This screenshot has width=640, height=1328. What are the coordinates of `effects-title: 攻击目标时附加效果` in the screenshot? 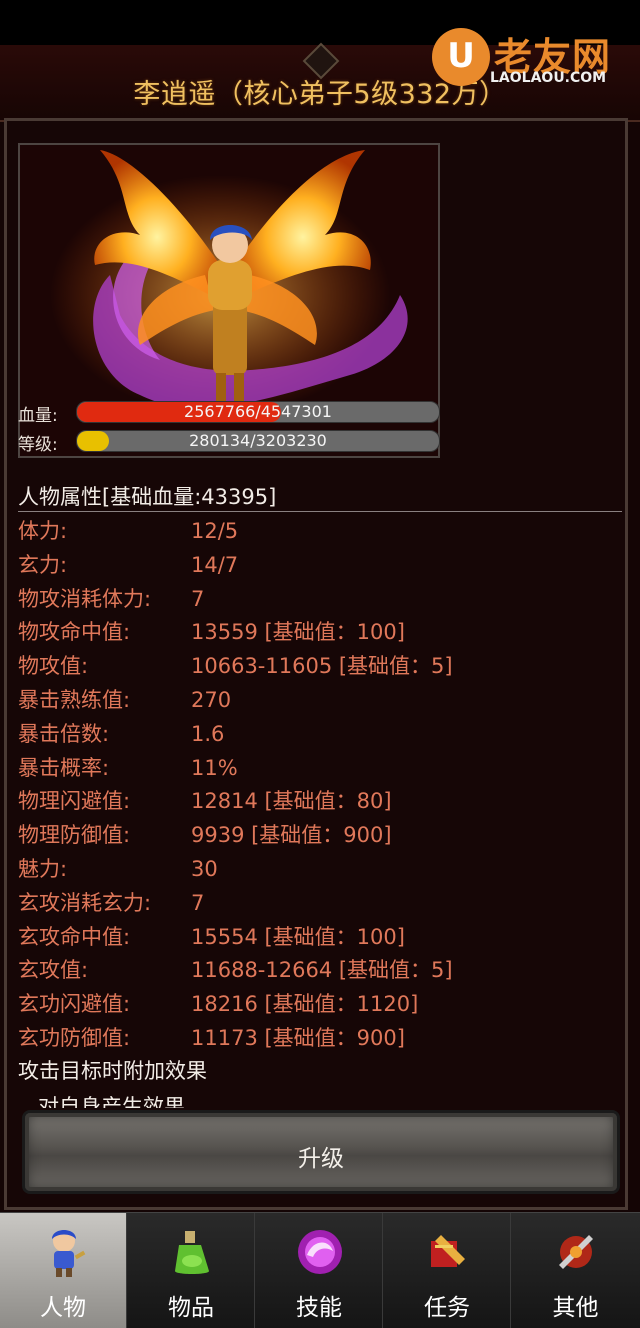 It's located at (112, 1071).